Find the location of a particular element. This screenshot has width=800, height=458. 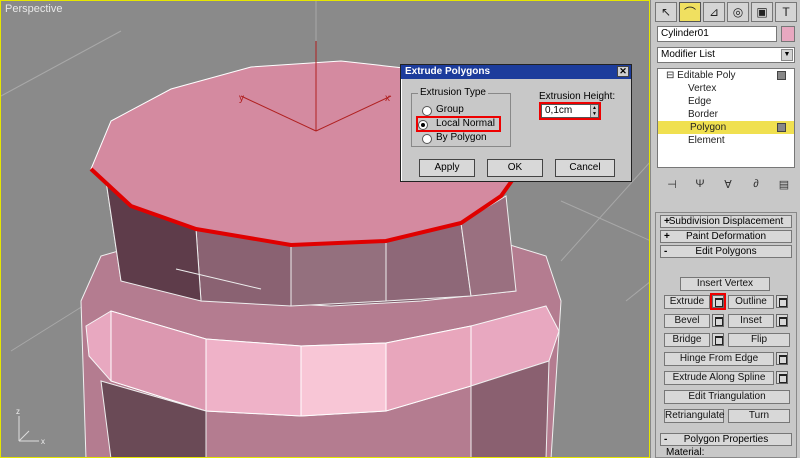

hinge-from-edge-button: Hinge From Edge is located at coordinates (719, 359).